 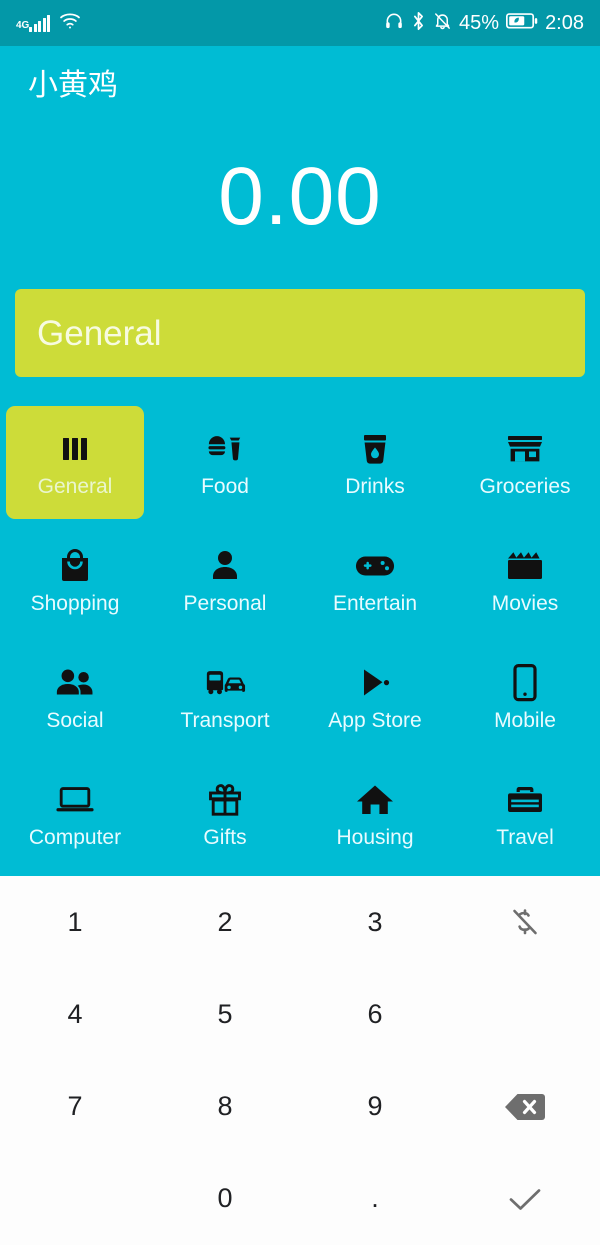 I want to click on bluetooth-icon, so click(x=418, y=23).